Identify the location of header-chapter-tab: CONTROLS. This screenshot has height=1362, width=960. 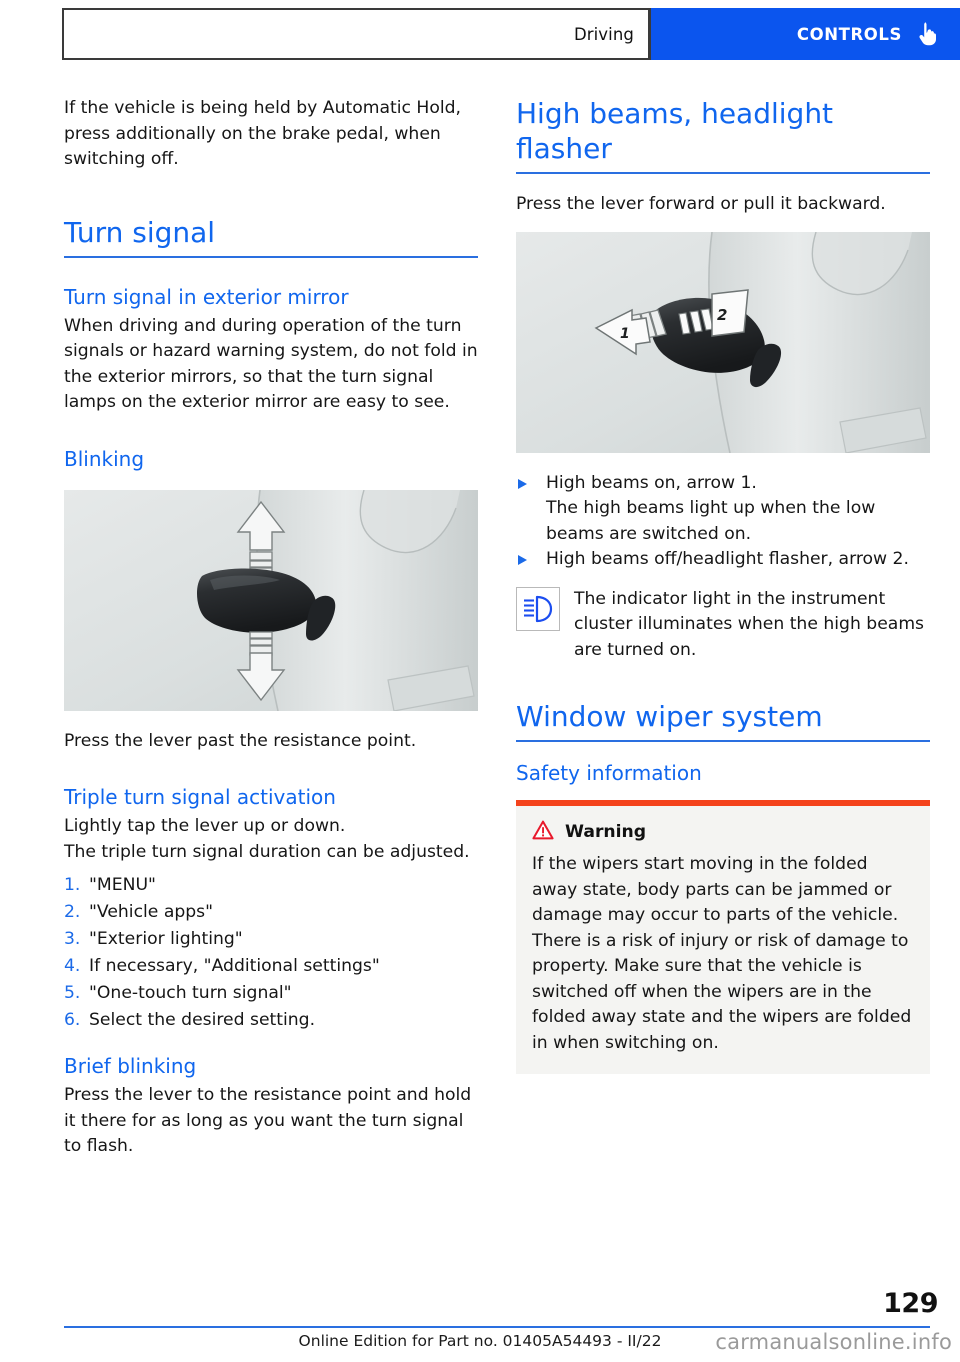
(805, 34).